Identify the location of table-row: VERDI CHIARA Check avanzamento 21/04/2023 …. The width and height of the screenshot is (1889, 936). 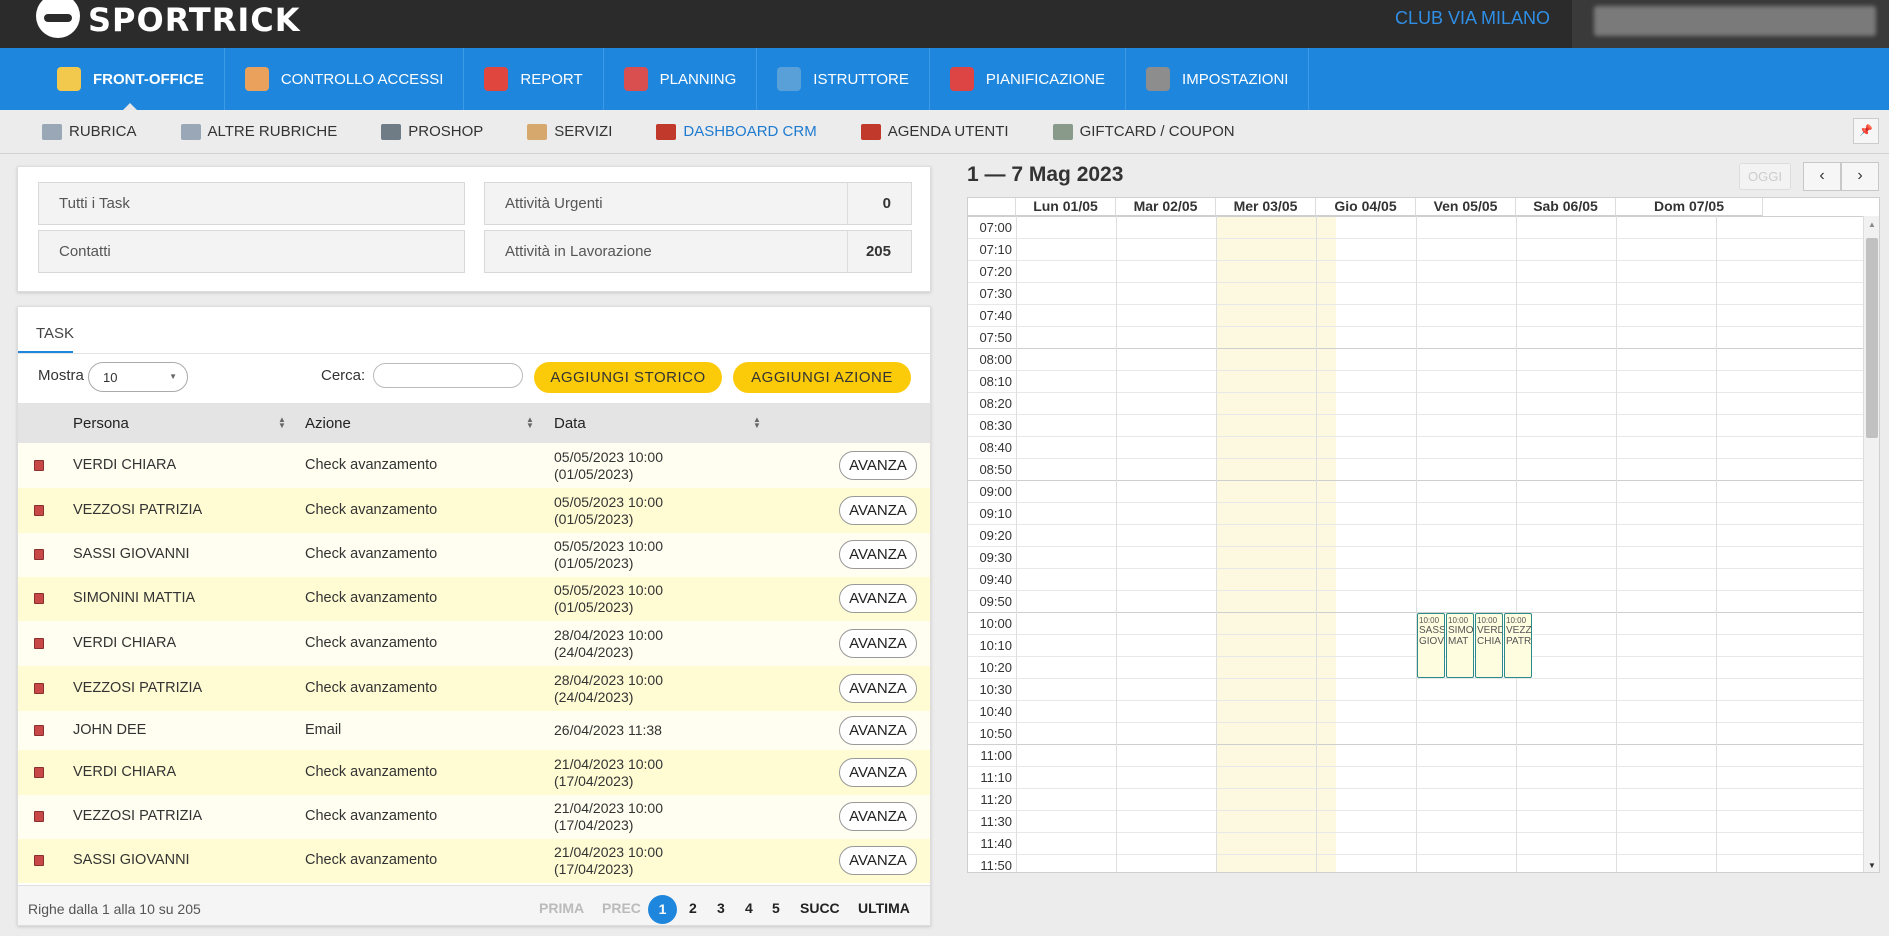
(474, 772).